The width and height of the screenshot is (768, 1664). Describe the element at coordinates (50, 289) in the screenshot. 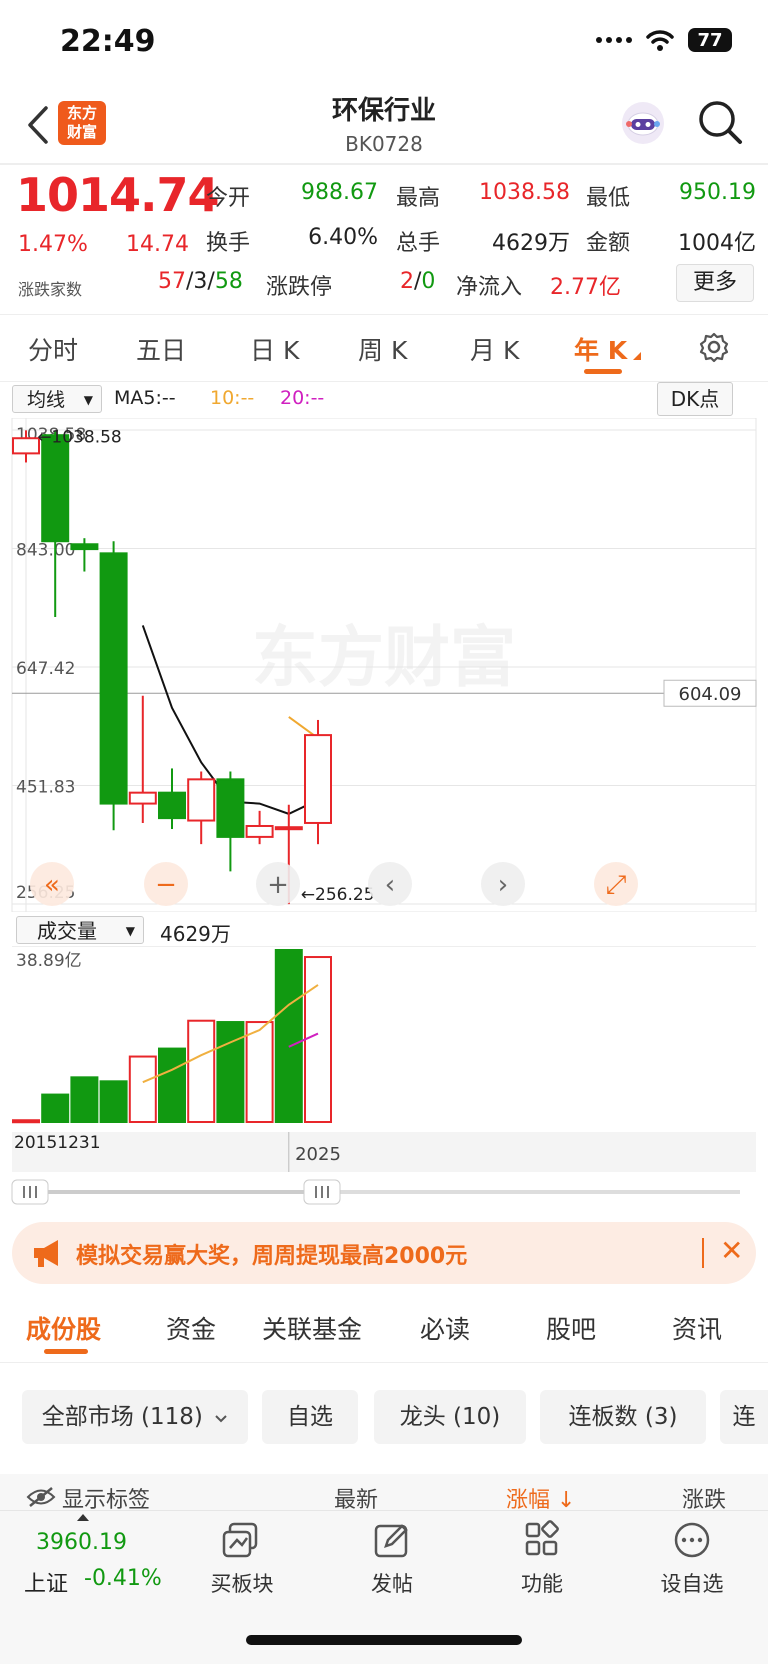

I see `breadth-label: 涨跌家数` at that location.